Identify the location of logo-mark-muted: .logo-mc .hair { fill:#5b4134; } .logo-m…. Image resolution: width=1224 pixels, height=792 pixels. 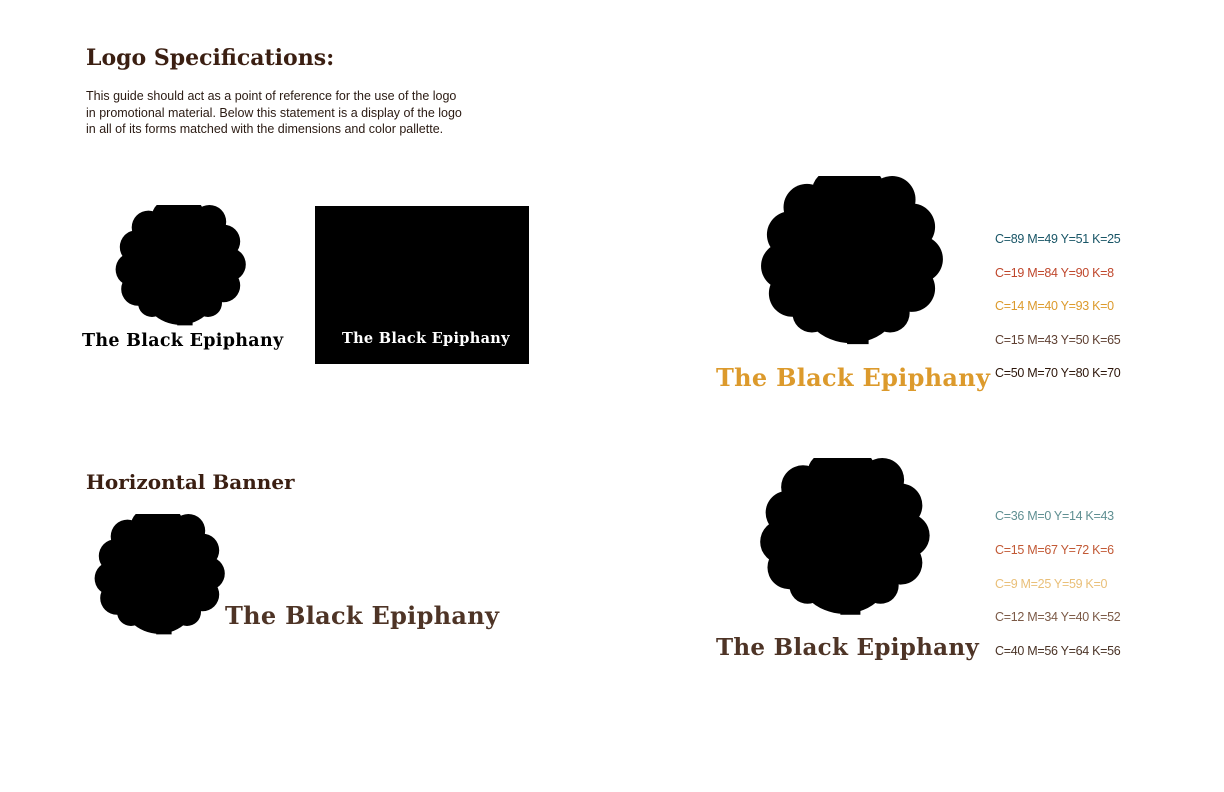
(844, 540).